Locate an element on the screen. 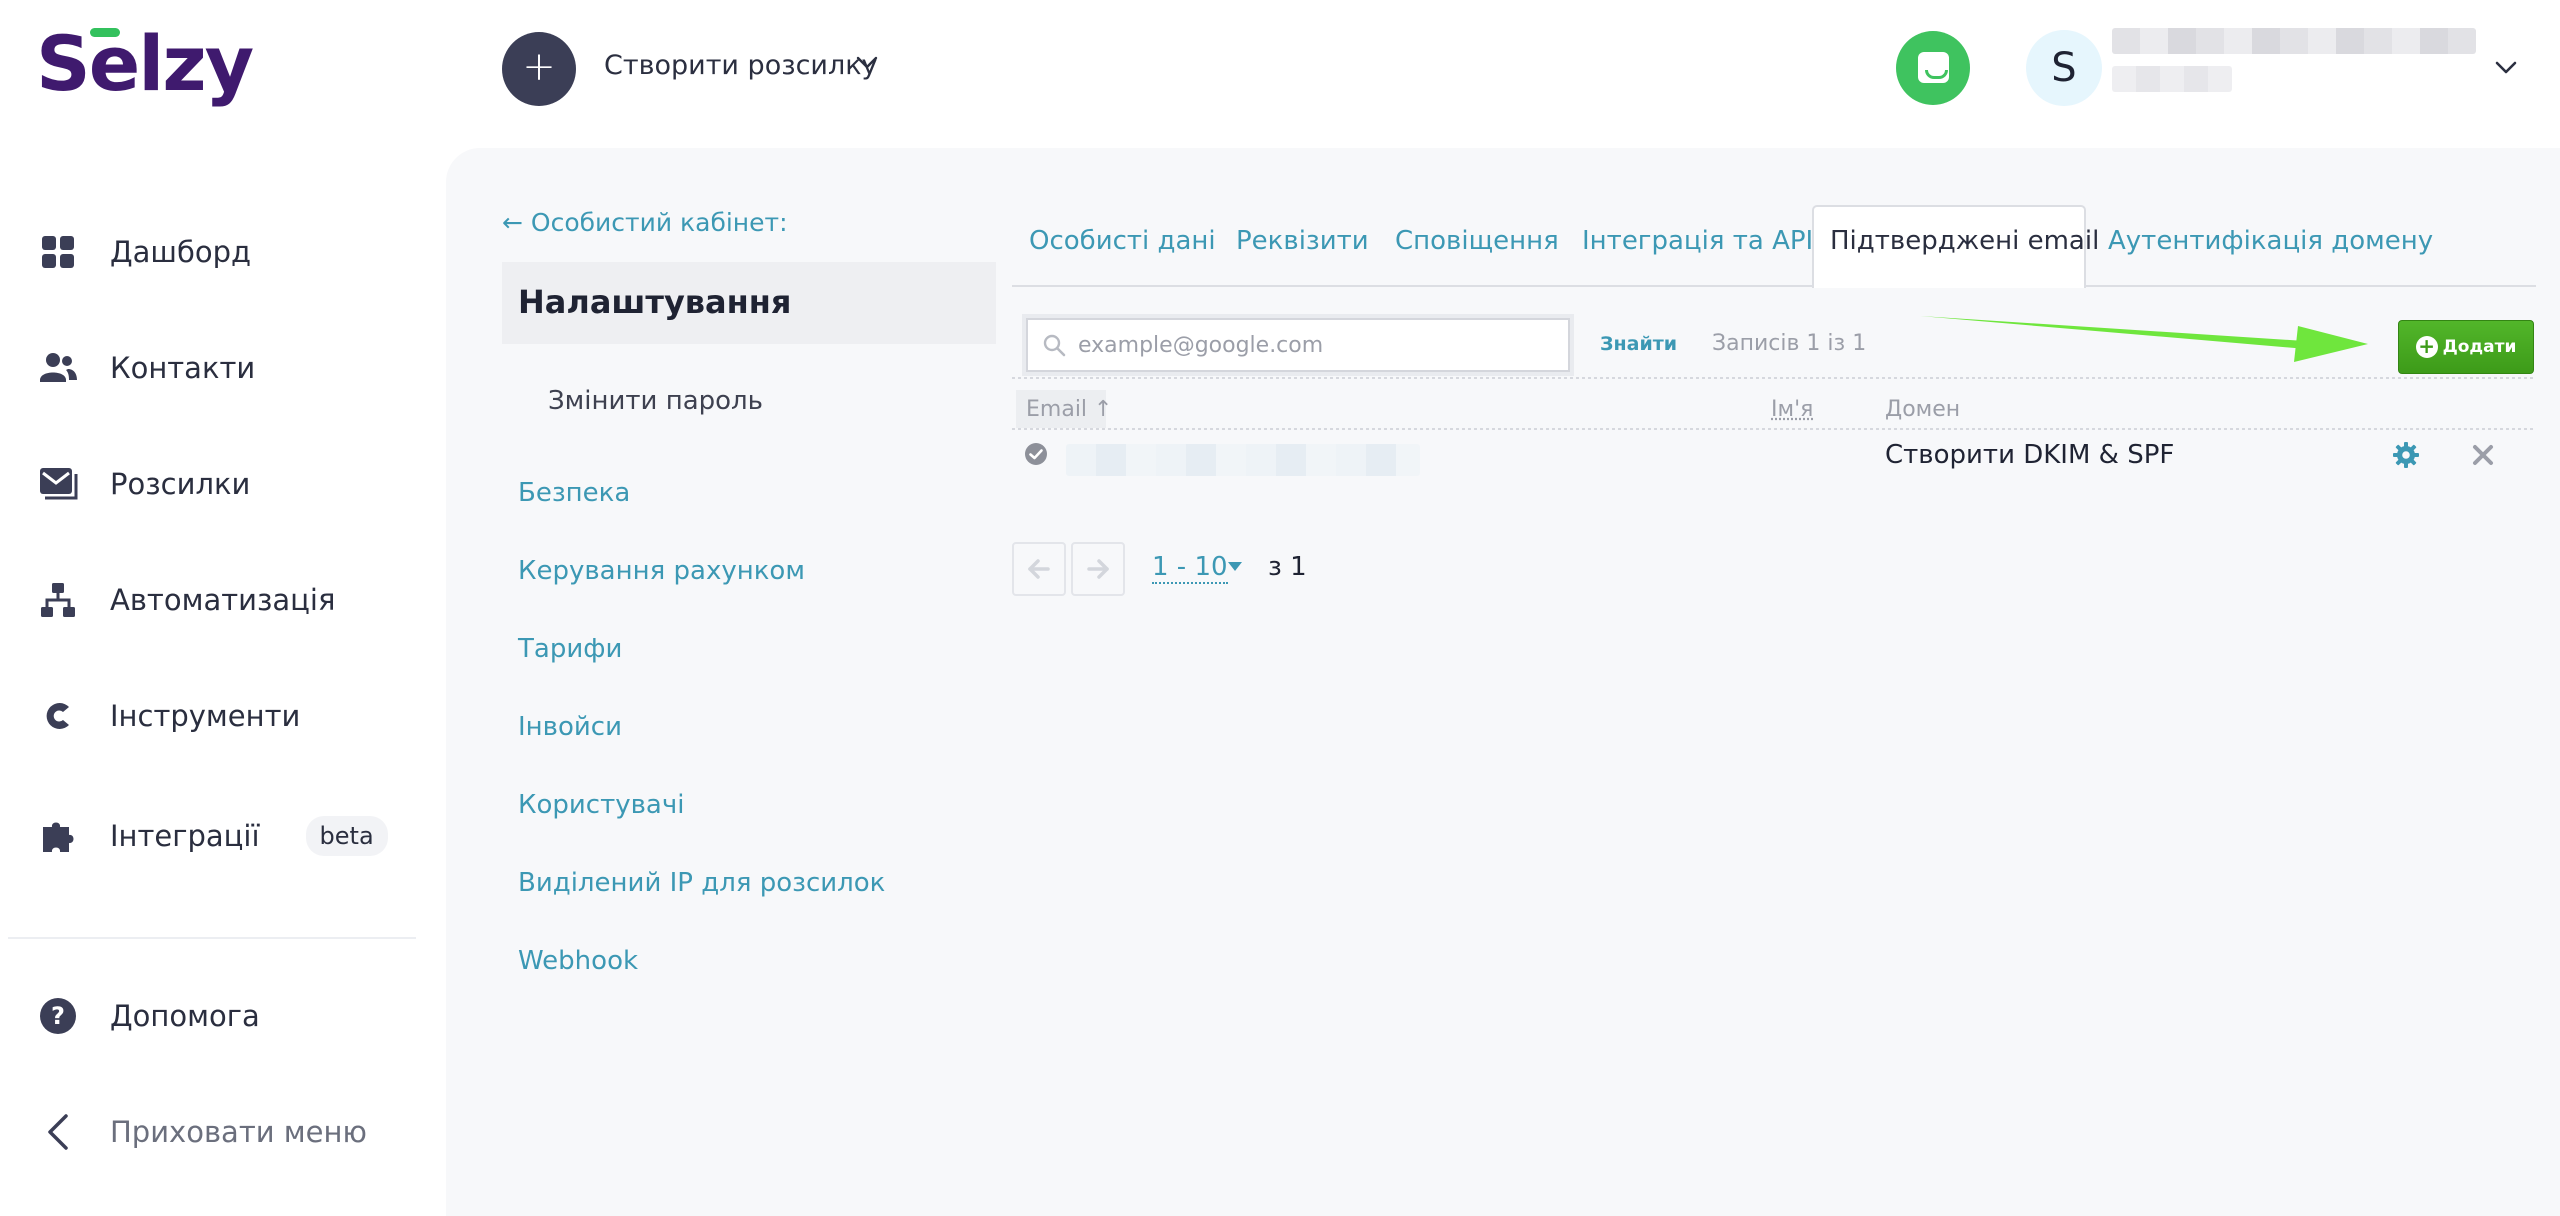  gear-icon is located at coordinates (2406, 455).